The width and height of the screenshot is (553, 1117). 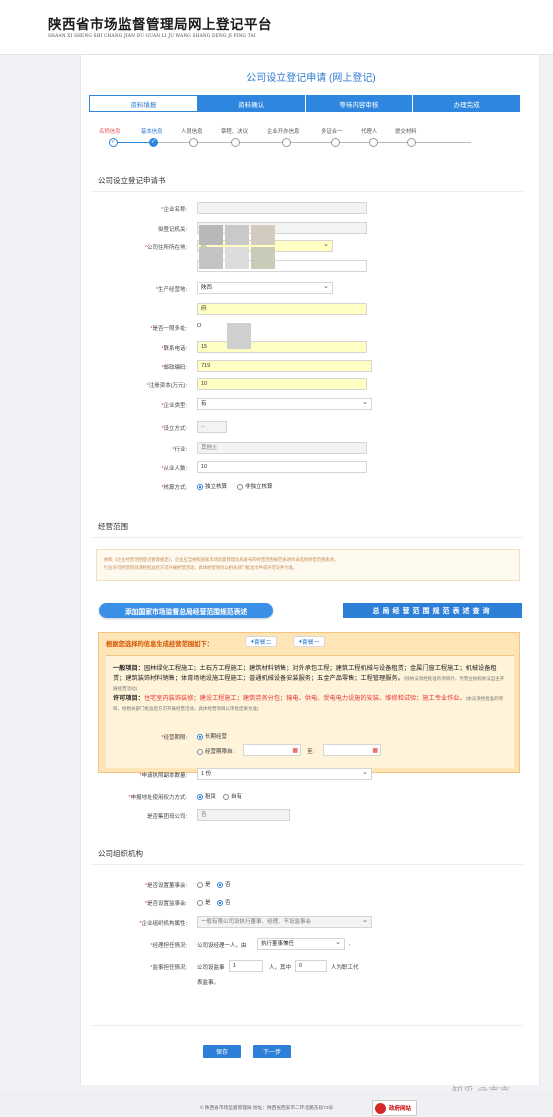 What do you see at coordinates (211, 968) in the screenshot?
I see `supervisor-prefix-text: 公司设监事` at bounding box center [211, 968].